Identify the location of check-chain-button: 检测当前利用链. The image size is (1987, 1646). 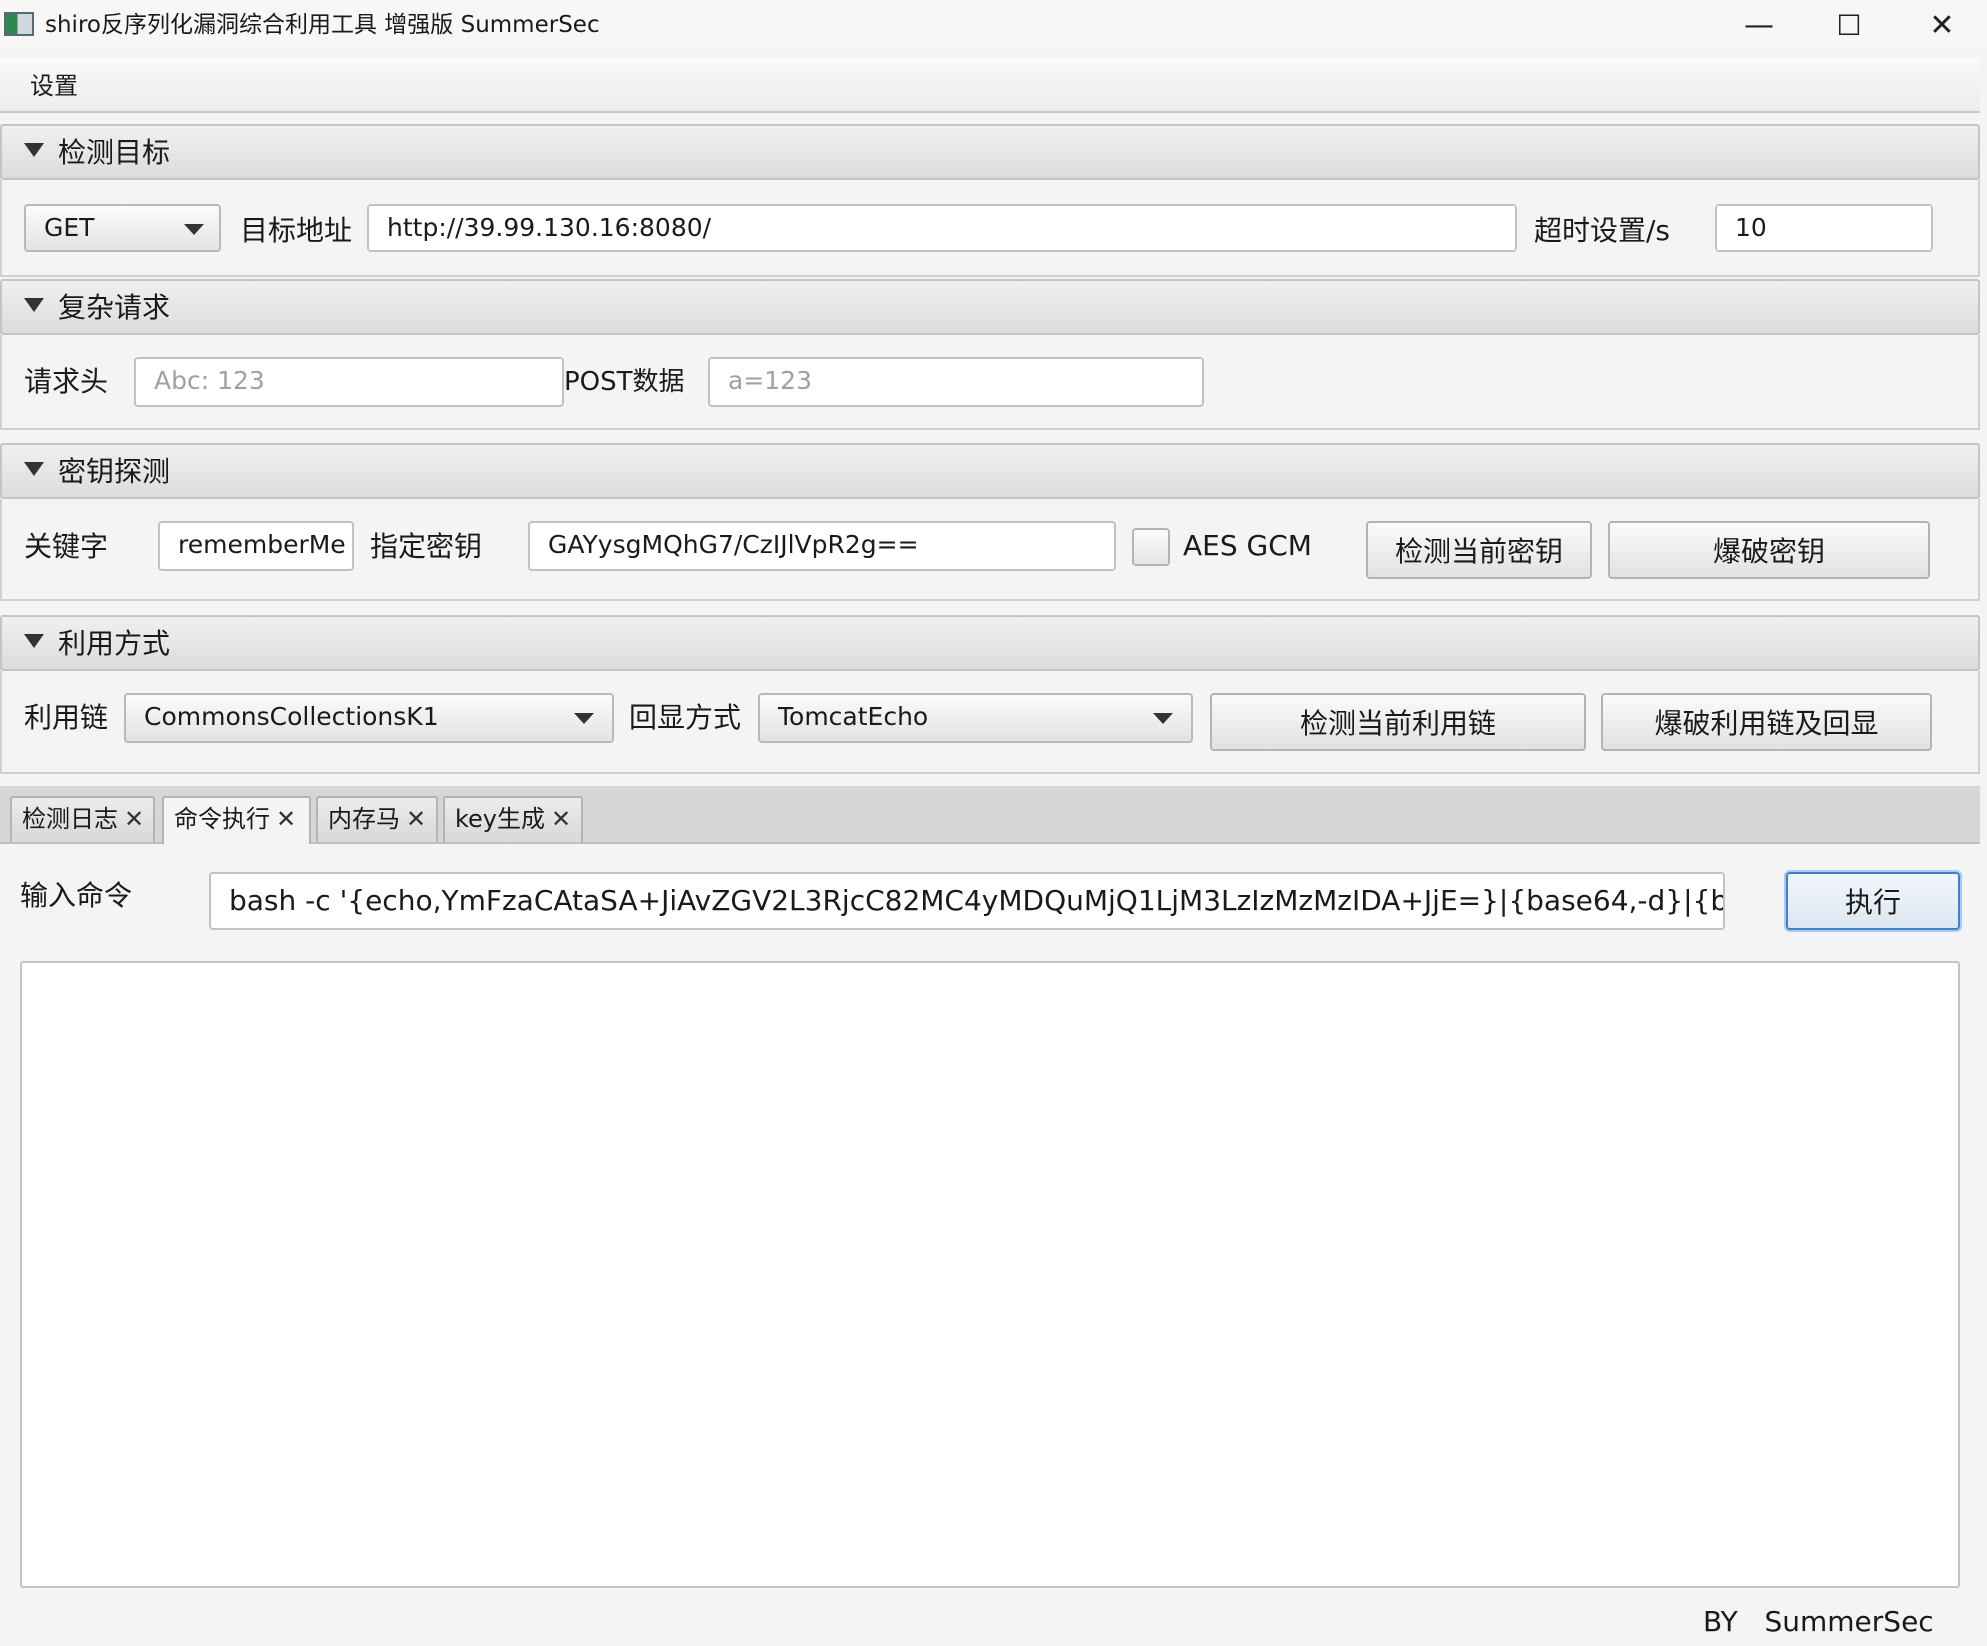
(1398, 722).